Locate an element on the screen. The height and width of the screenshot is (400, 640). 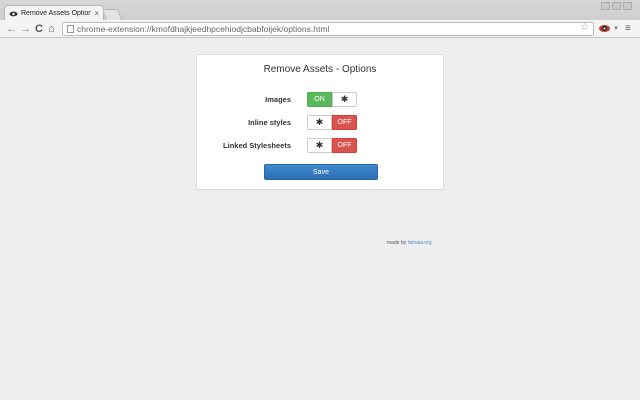
chevron-down-icon: ▼ is located at coordinates (616, 29).